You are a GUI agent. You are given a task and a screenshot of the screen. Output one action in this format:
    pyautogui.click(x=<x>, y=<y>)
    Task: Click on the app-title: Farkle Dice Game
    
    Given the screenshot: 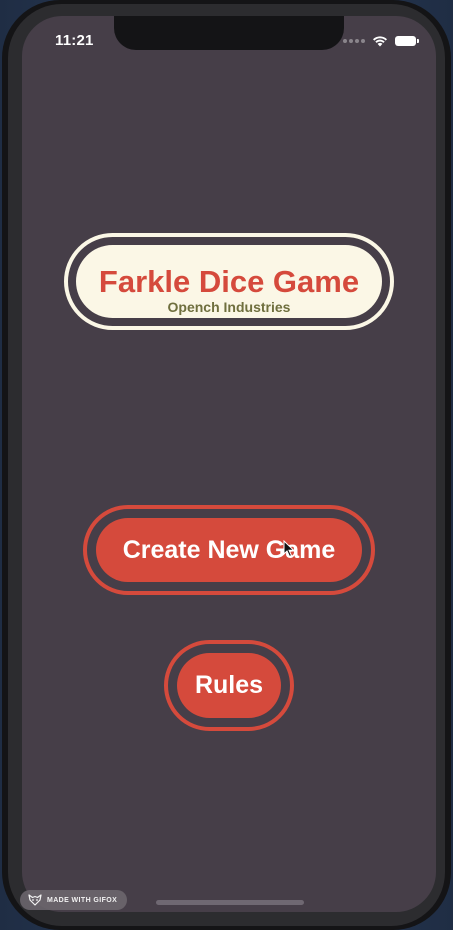 What is the action you would take?
    pyautogui.click(x=229, y=281)
    